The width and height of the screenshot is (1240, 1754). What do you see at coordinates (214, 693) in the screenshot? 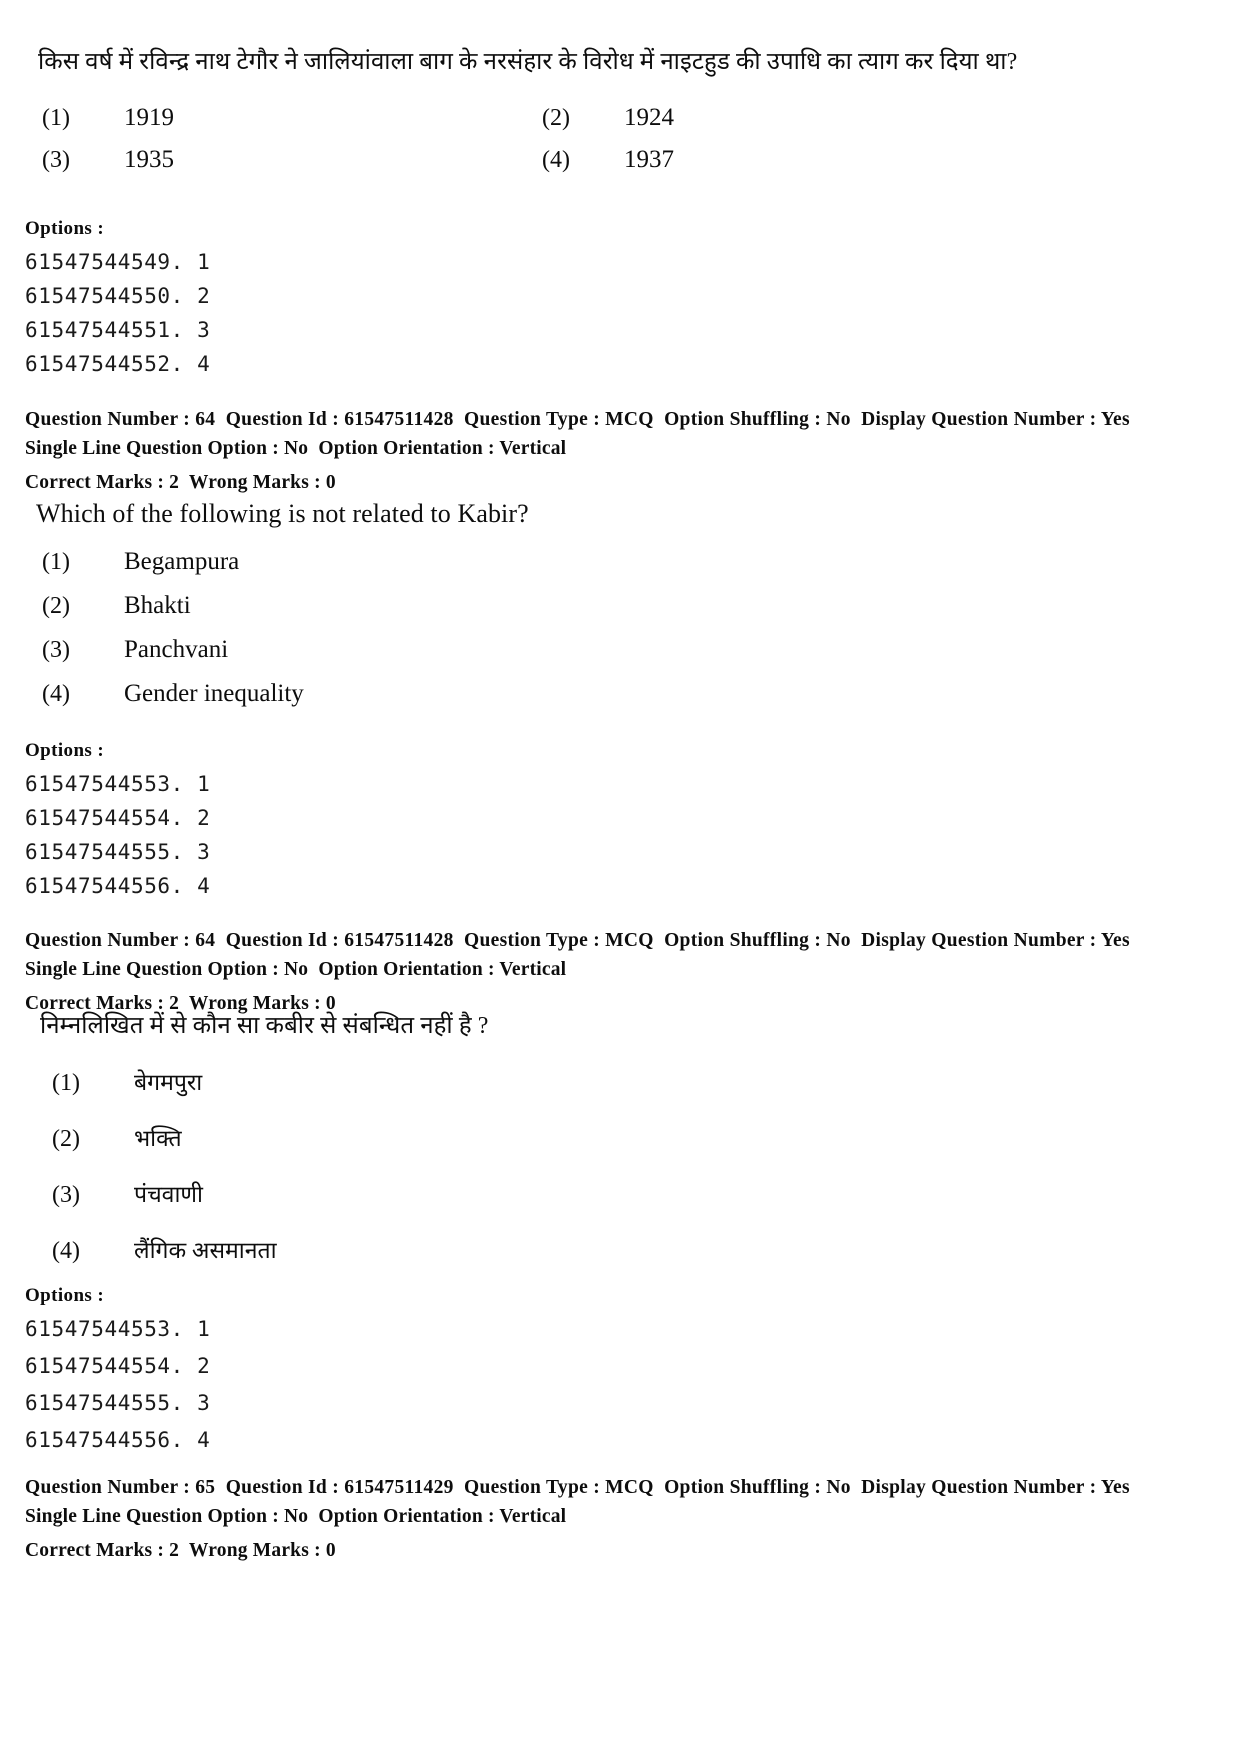
I see `option-label: Gender inequality` at bounding box center [214, 693].